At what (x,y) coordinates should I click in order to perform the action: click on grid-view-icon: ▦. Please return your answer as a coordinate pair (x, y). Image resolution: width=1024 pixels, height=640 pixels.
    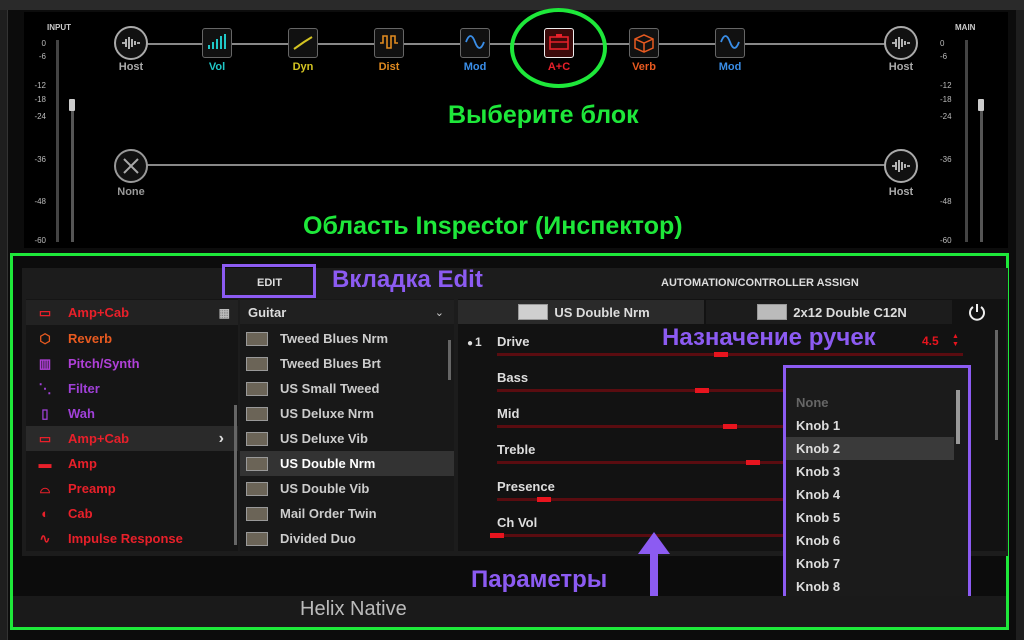
    Looking at the image, I should click on (224, 313).